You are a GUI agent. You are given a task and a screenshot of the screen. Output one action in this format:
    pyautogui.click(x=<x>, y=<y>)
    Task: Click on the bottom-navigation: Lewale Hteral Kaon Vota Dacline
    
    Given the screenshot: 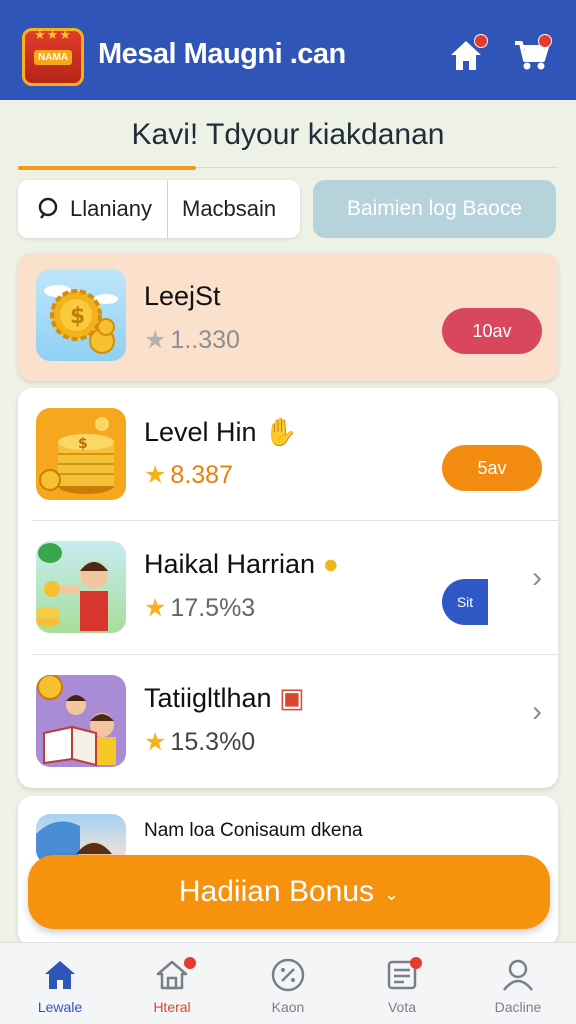 What is the action you would take?
    pyautogui.click(x=288, y=983)
    